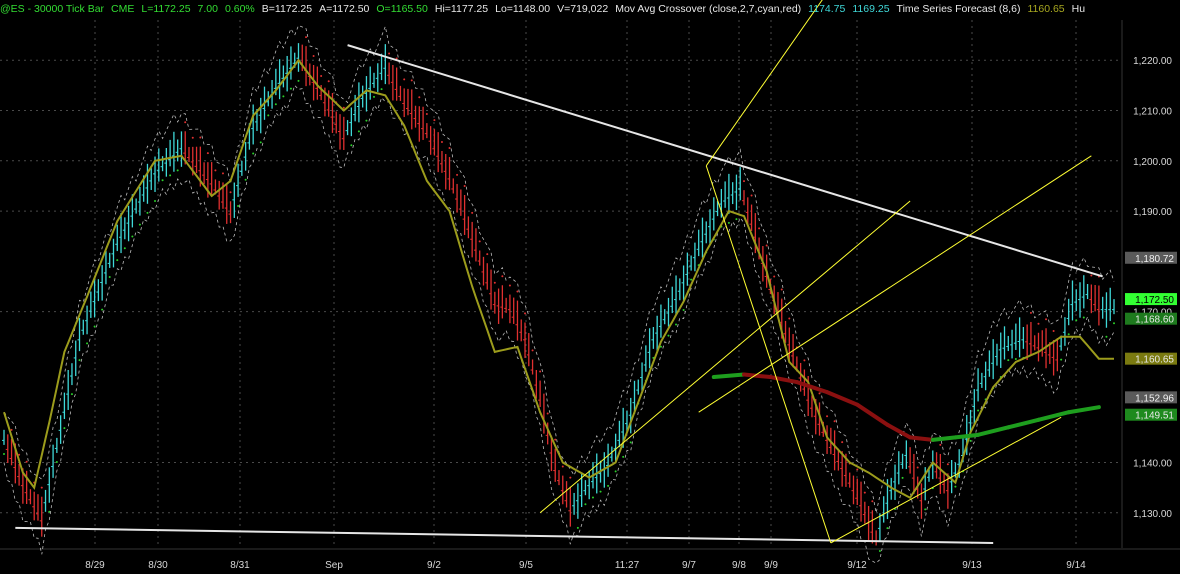 This screenshot has height=574, width=1180. I want to click on x-tick-label: 9/12, so click(857, 565).